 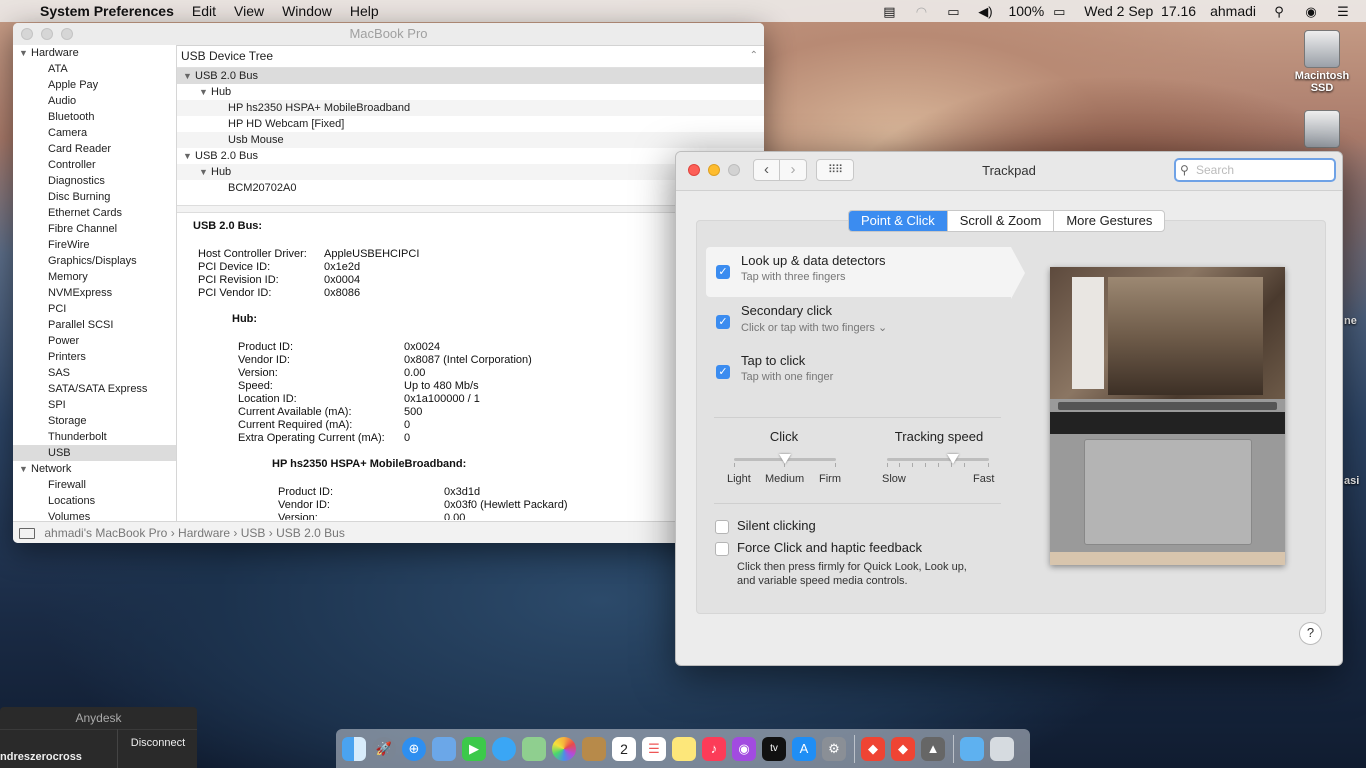 What do you see at coordinates (624, 748) in the screenshot?
I see `calendar-icon: 2` at bounding box center [624, 748].